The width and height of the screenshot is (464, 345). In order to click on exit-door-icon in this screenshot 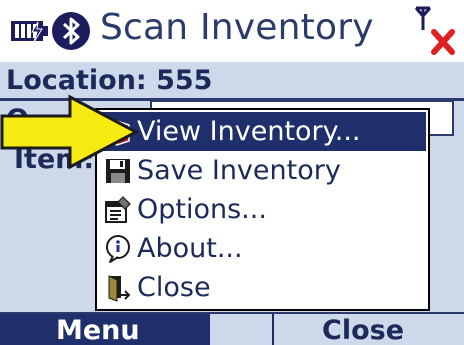, I will do `click(119, 288)`.